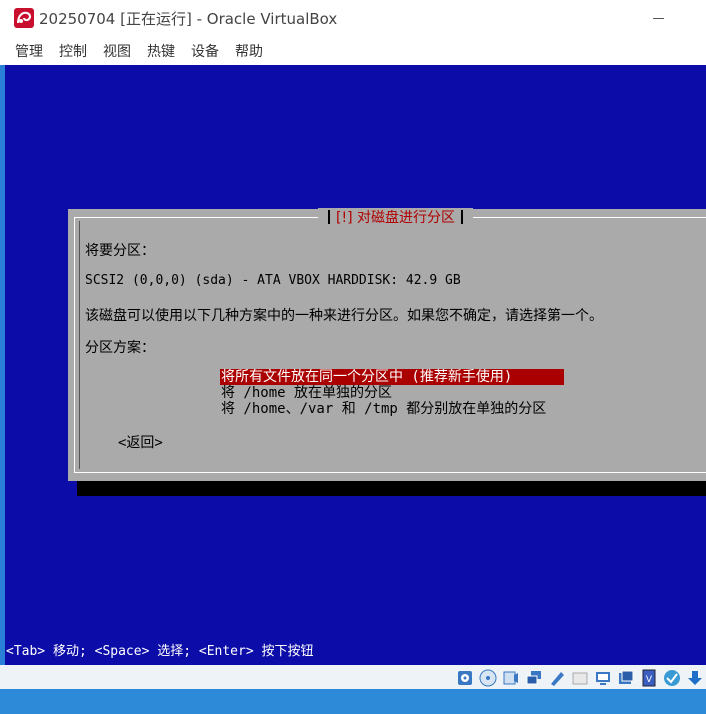  Describe the element at coordinates (511, 678) in the screenshot. I see `audio-icon` at that location.